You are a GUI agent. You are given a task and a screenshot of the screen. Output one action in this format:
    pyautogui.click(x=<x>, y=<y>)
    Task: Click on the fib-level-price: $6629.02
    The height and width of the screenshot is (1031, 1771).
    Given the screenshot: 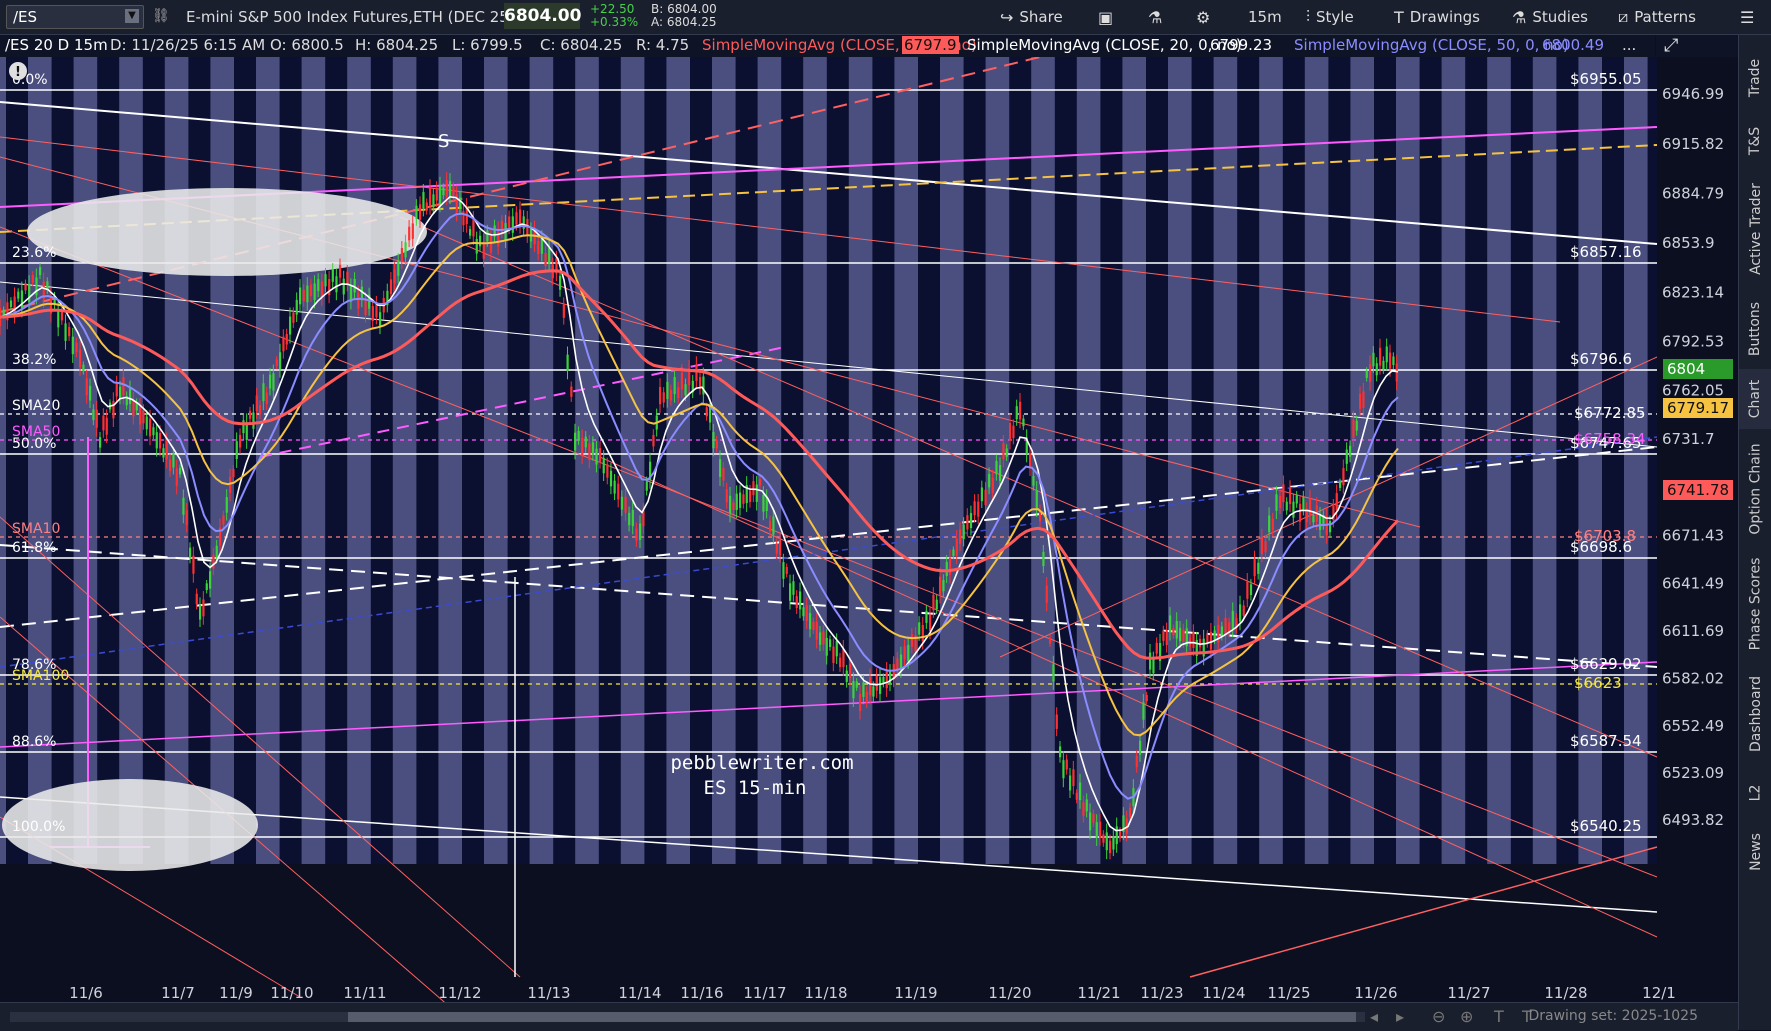 What is the action you would take?
    pyautogui.click(x=1606, y=664)
    